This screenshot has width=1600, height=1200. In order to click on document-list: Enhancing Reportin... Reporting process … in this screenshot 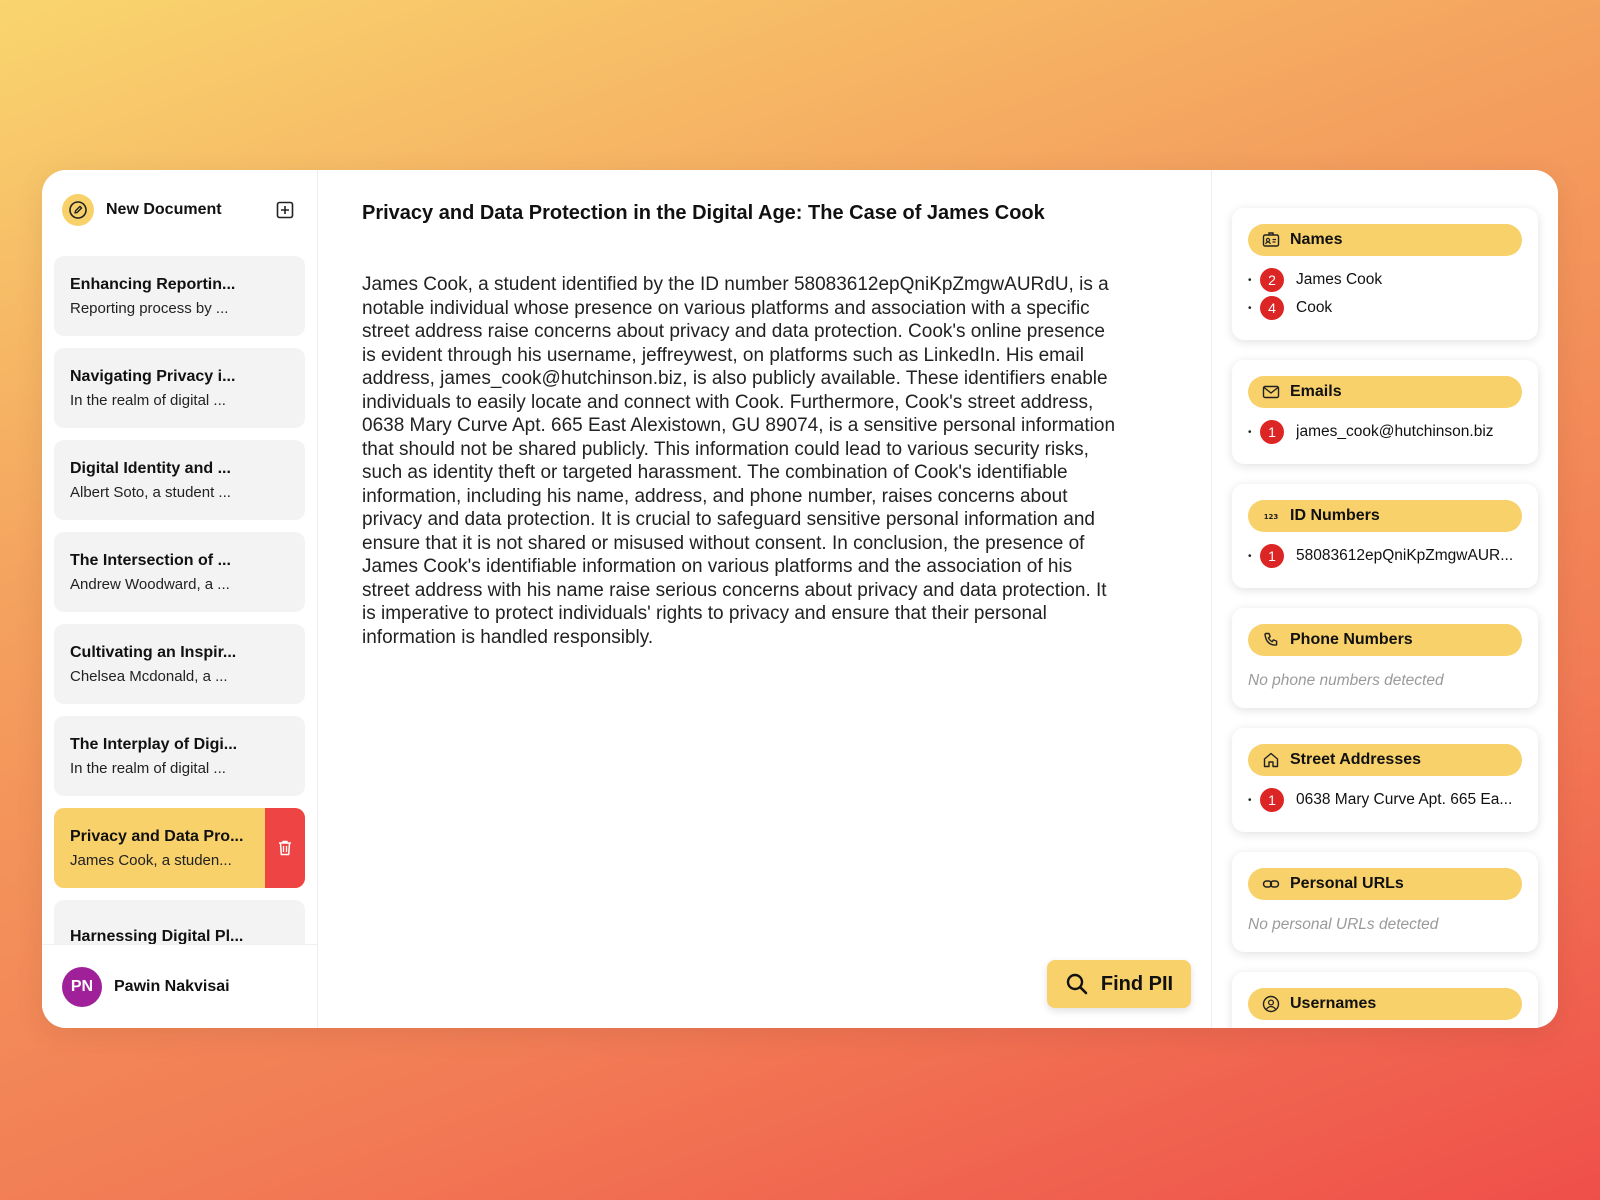, I will do `click(179, 600)`.